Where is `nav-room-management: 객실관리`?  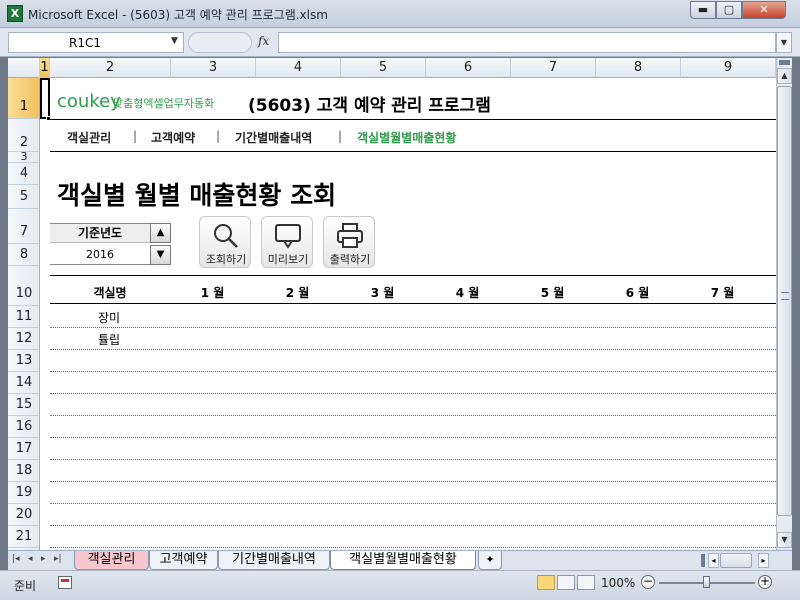 nav-room-management: 객실관리 is located at coordinates (89, 137).